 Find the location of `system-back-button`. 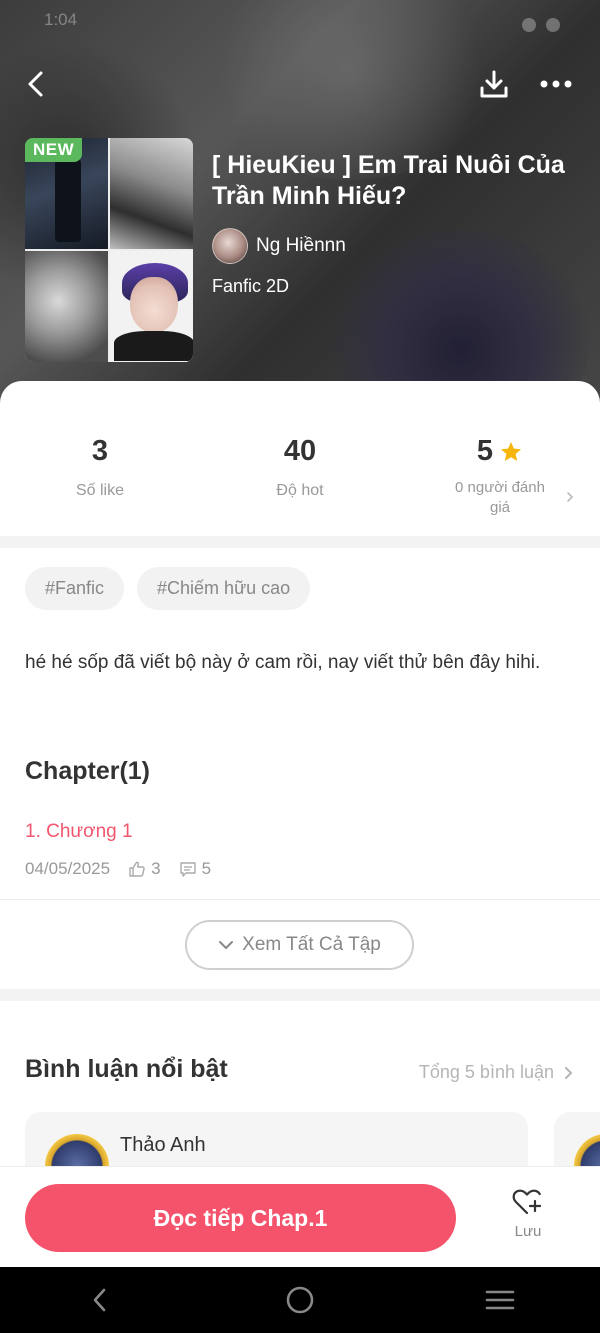

system-back-button is located at coordinates (100, 1300).